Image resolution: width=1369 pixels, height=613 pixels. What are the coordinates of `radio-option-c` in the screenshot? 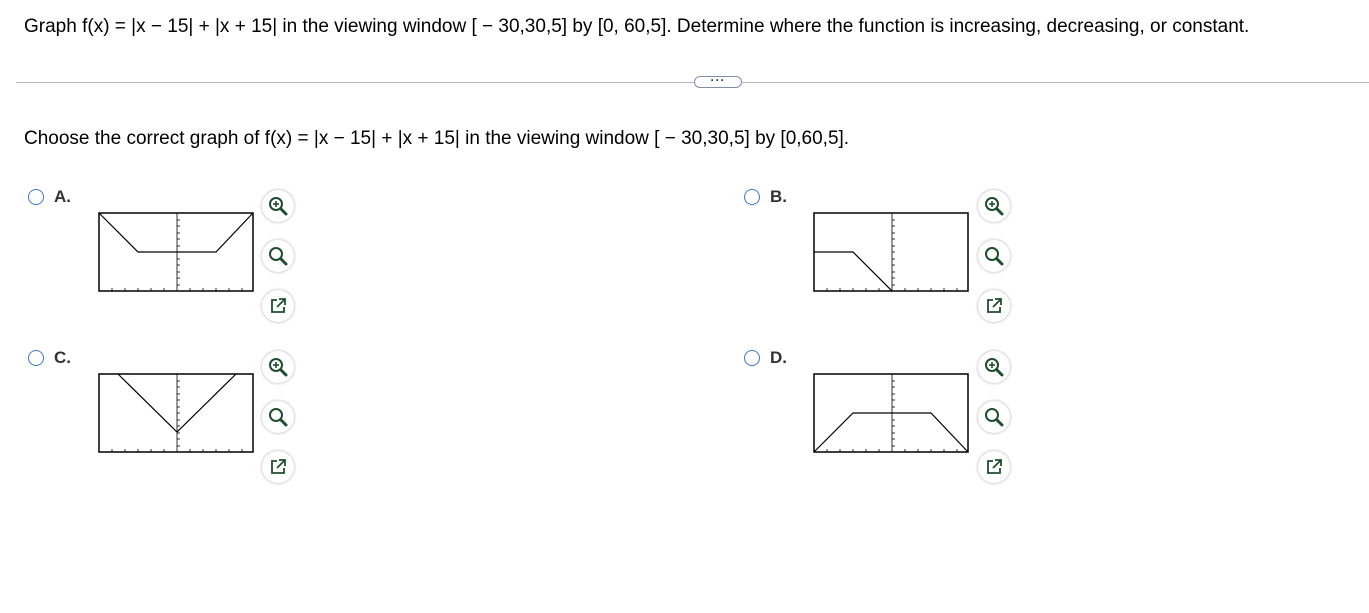 It's located at (36, 358).